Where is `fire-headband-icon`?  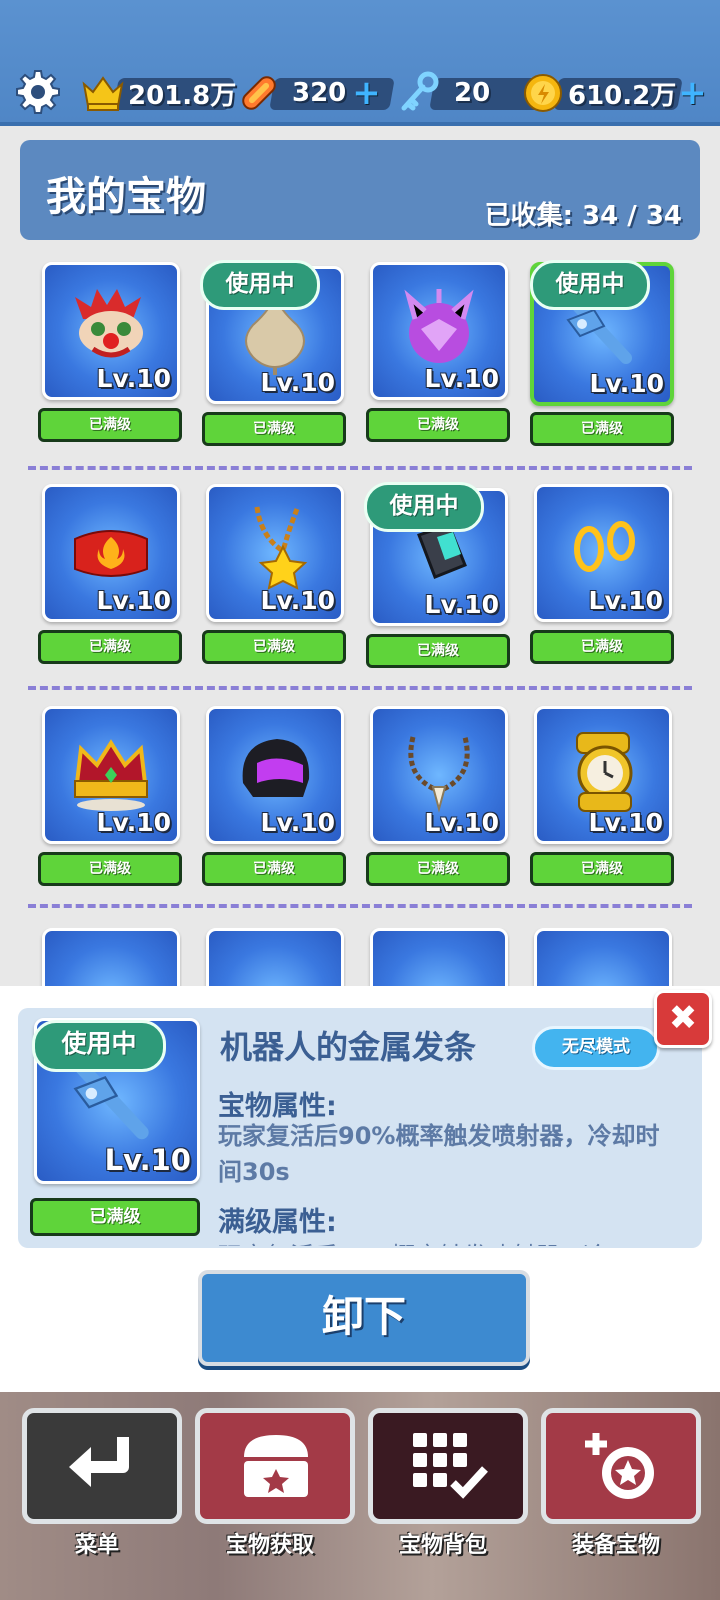 fire-headband-icon is located at coordinates (111, 553).